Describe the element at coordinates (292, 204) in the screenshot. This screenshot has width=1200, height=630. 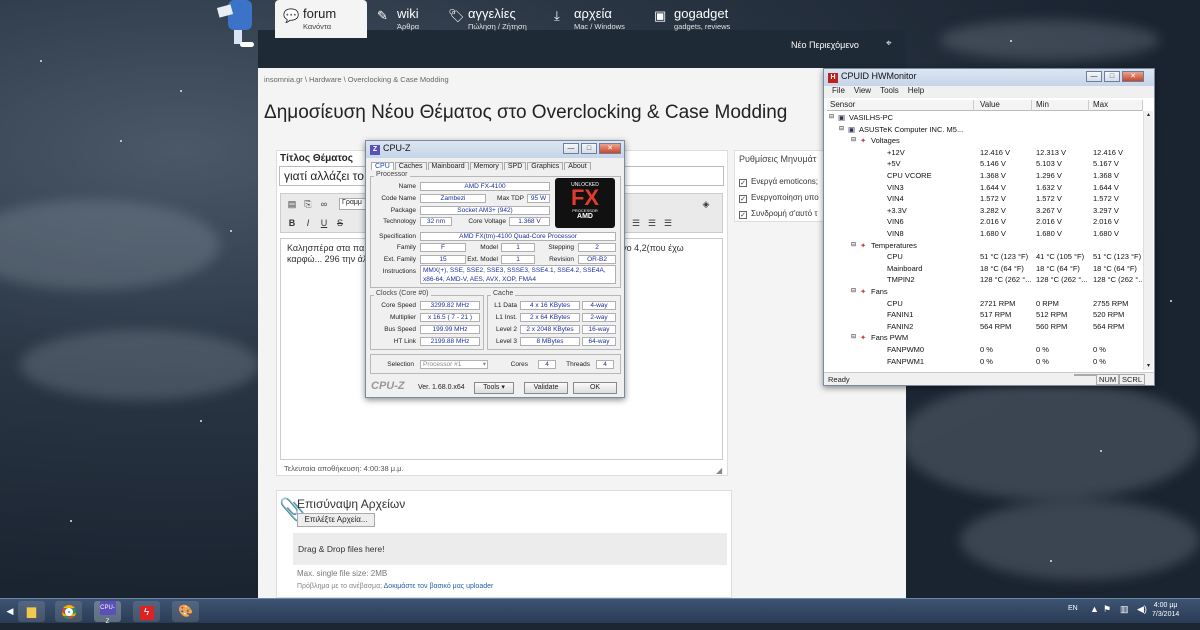
I see `source-icon: ▤` at that location.